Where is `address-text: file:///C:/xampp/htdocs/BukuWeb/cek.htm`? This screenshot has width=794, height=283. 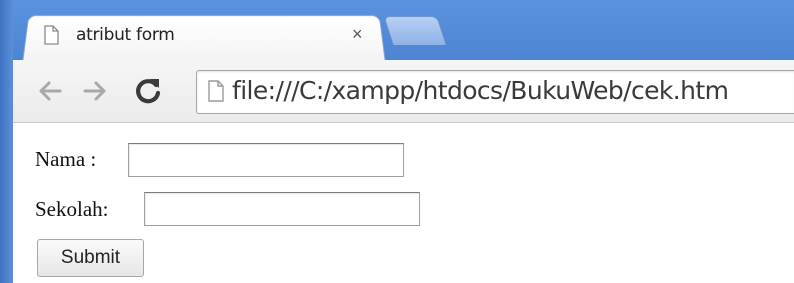 address-text: file:///C:/xampp/htdocs/BukuWeb/cek.htm is located at coordinates (480, 91).